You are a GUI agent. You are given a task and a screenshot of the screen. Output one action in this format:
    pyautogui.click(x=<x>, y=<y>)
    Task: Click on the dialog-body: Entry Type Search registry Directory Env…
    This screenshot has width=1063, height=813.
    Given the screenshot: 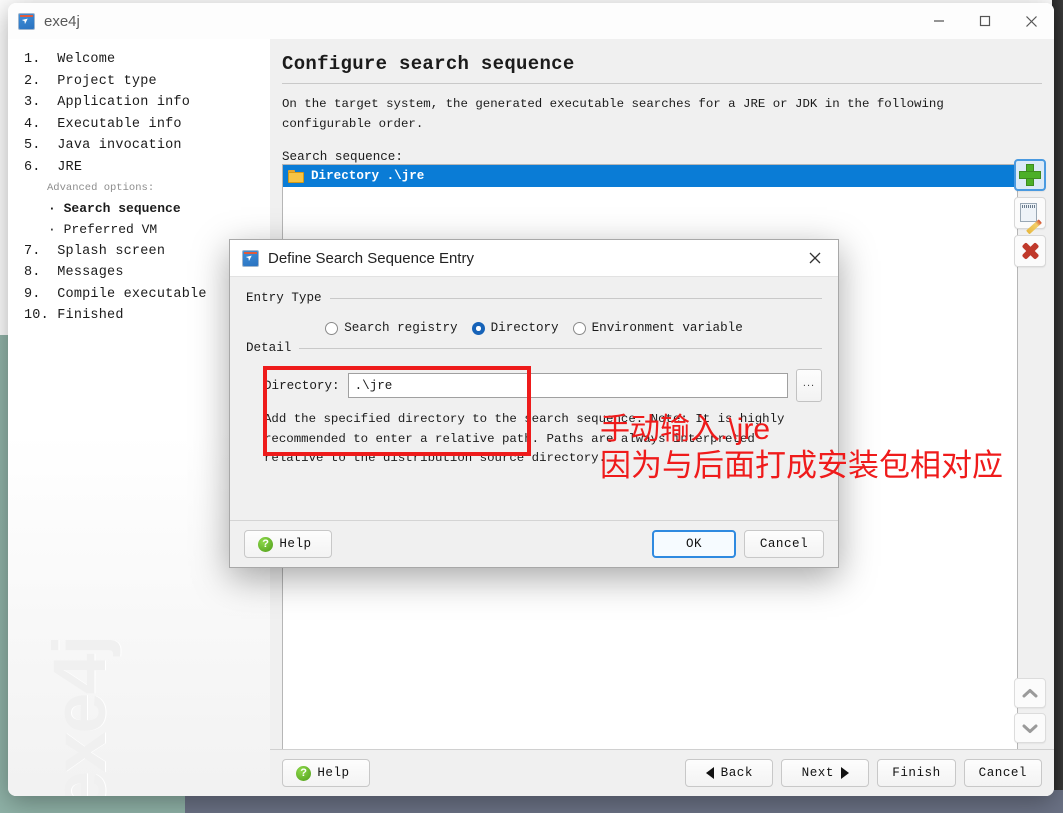 What is the action you would take?
    pyautogui.click(x=534, y=373)
    